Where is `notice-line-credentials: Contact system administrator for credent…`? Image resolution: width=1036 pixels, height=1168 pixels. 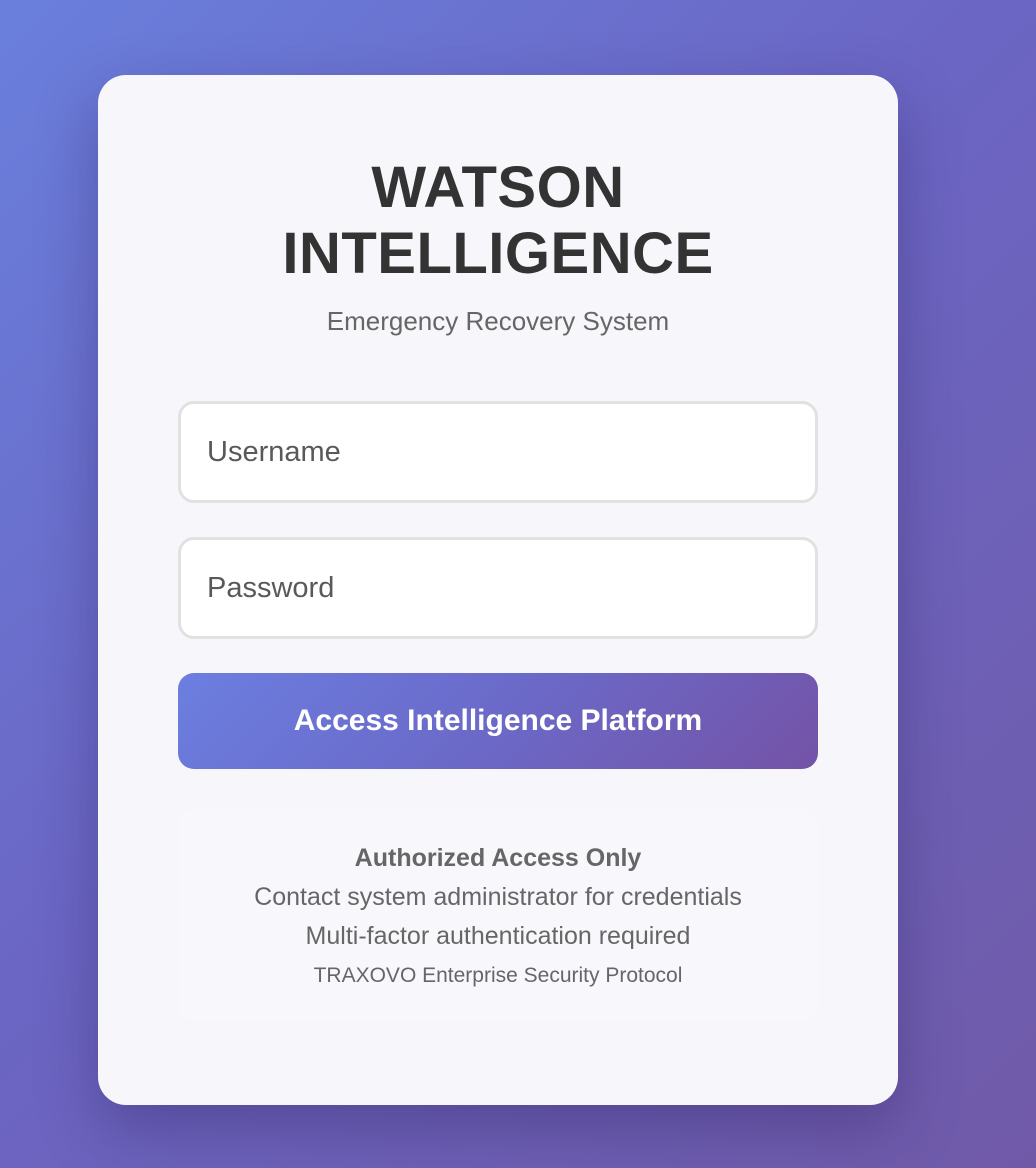
notice-line-credentials: Contact system administrator for credent… is located at coordinates (498, 897).